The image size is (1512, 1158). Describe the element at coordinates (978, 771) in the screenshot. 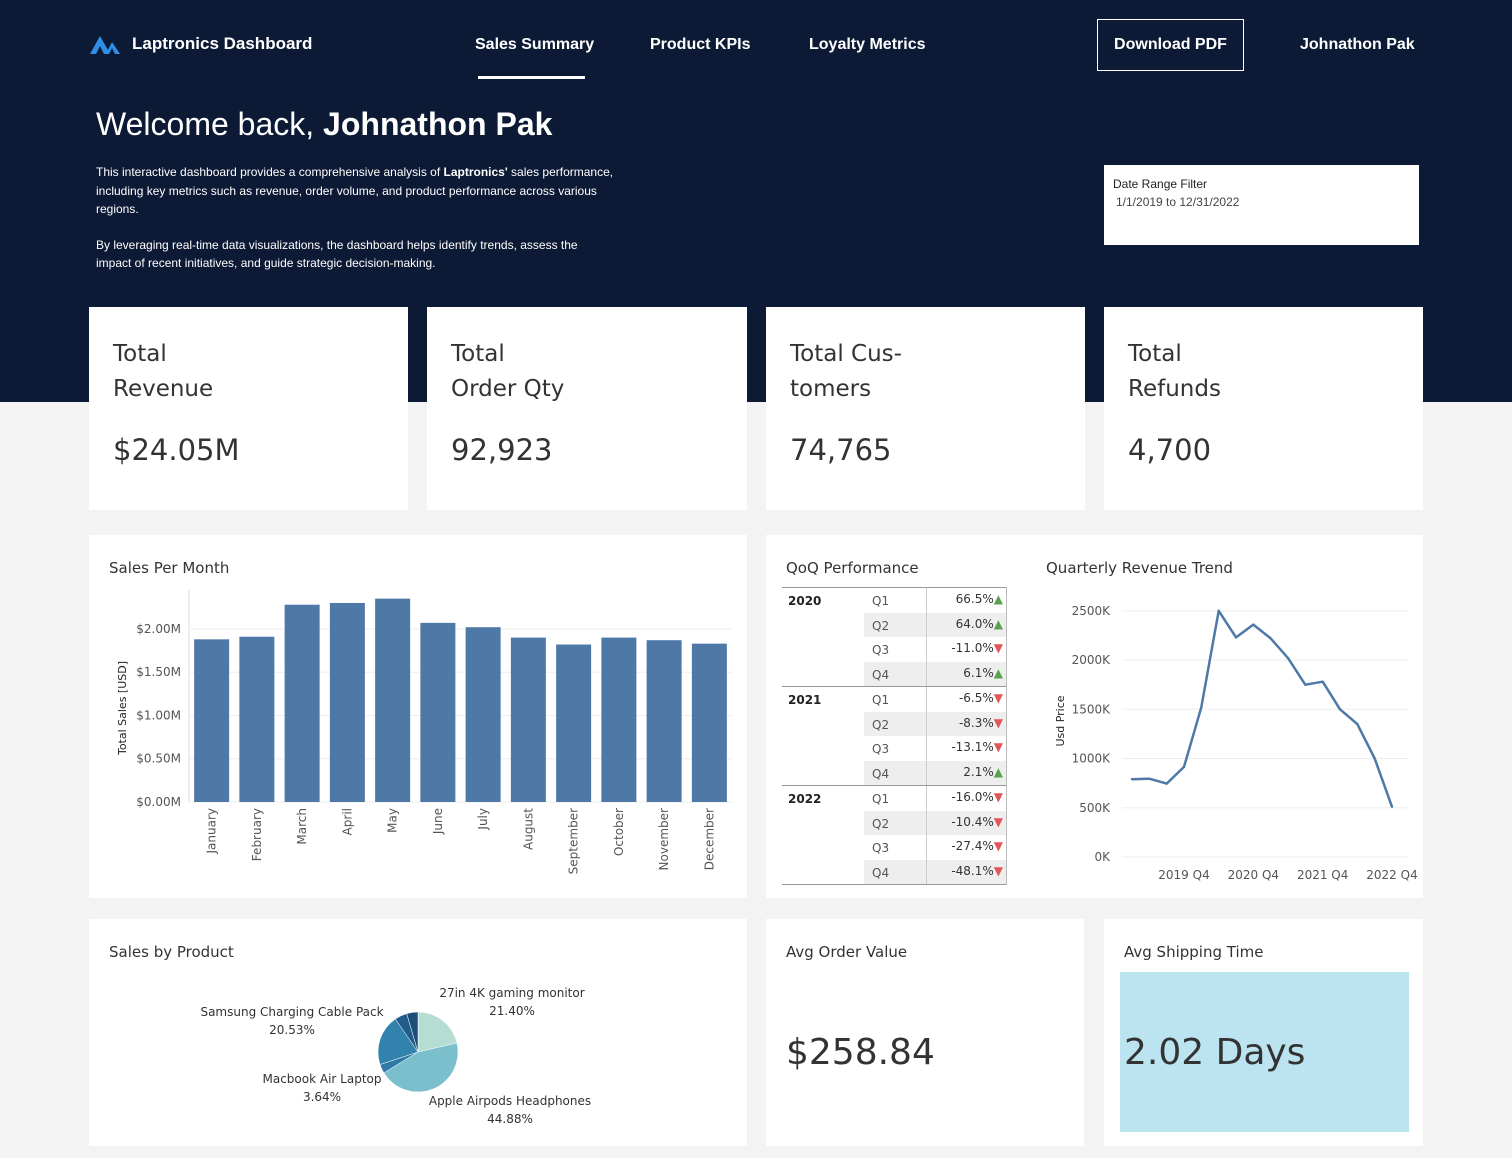

I see `qoq-percent: 2.1%` at that location.